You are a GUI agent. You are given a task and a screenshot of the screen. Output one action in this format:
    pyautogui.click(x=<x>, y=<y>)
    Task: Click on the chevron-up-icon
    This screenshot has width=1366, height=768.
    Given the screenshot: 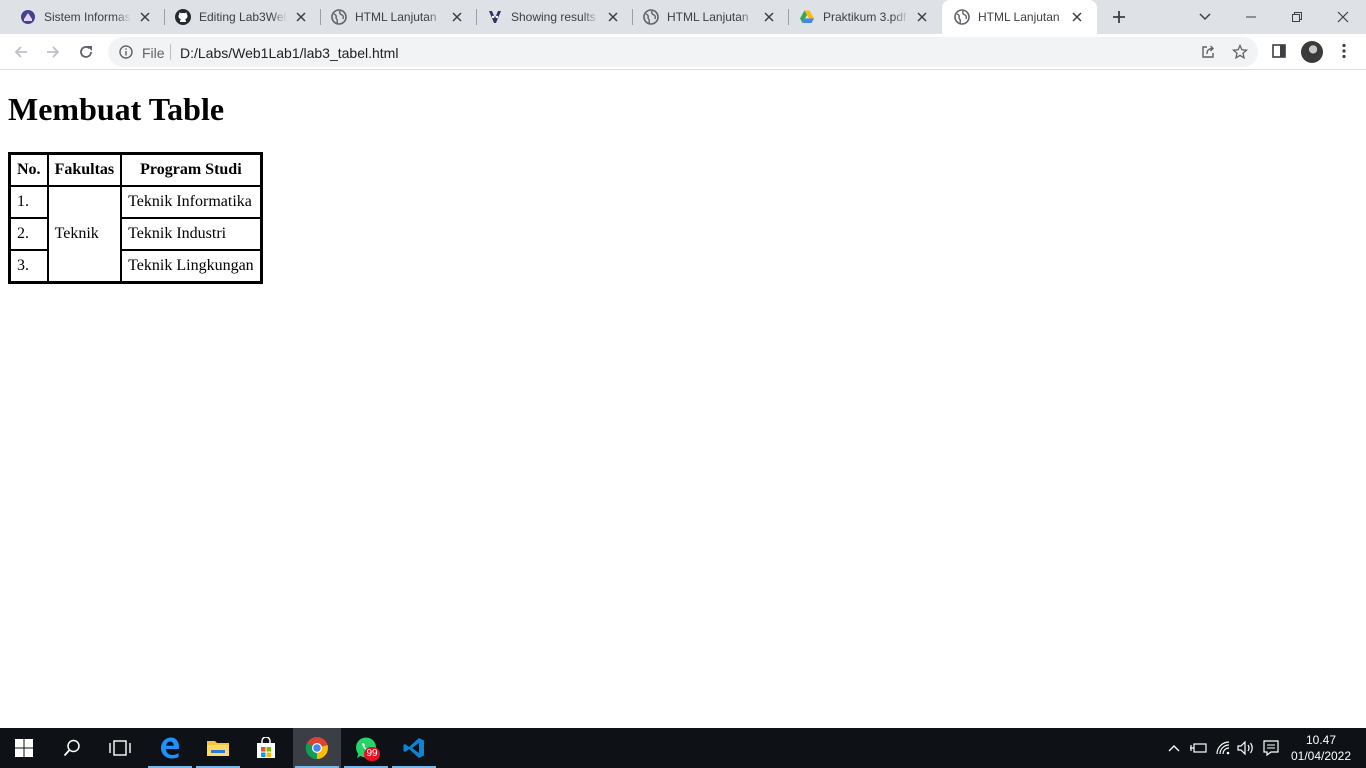 What is the action you would take?
    pyautogui.click(x=1174, y=748)
    